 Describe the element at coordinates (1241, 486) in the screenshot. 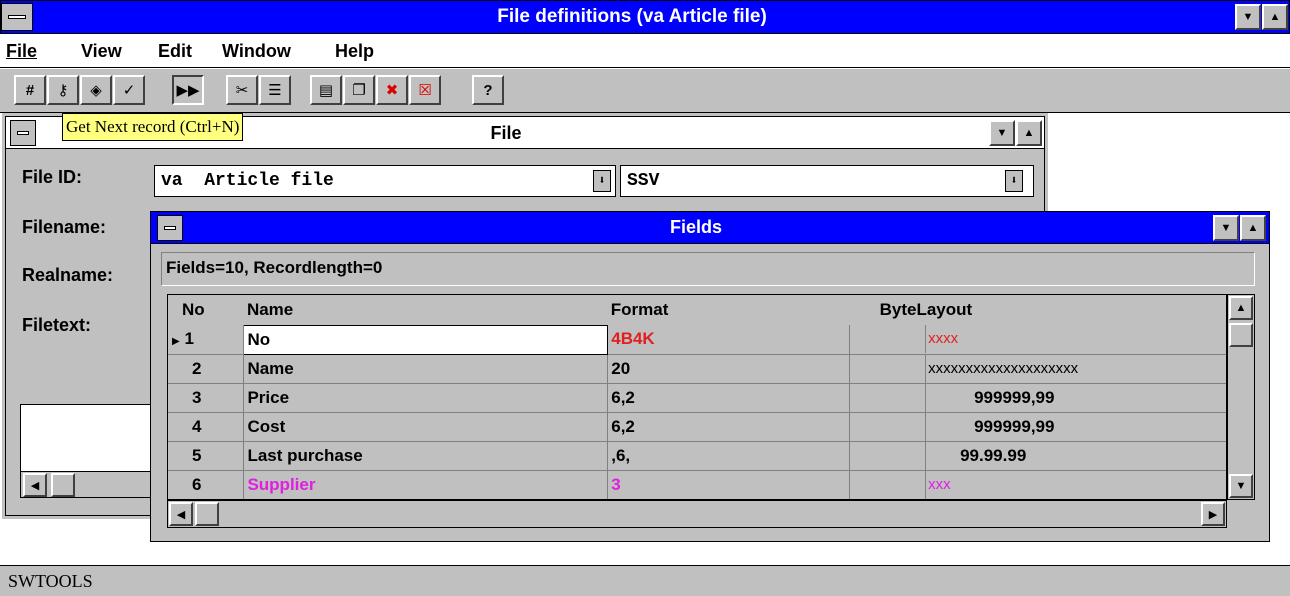

I see `arrow-down-icon: ▼` at that location.